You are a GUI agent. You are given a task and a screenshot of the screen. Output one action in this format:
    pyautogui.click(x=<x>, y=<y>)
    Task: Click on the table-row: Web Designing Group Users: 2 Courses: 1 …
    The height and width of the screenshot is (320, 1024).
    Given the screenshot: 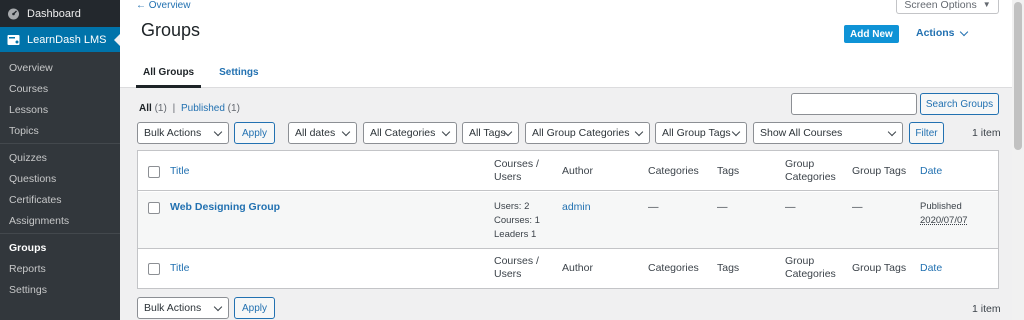 What is the action you would take?
    pyautogui.click(x=568, y=220)
    